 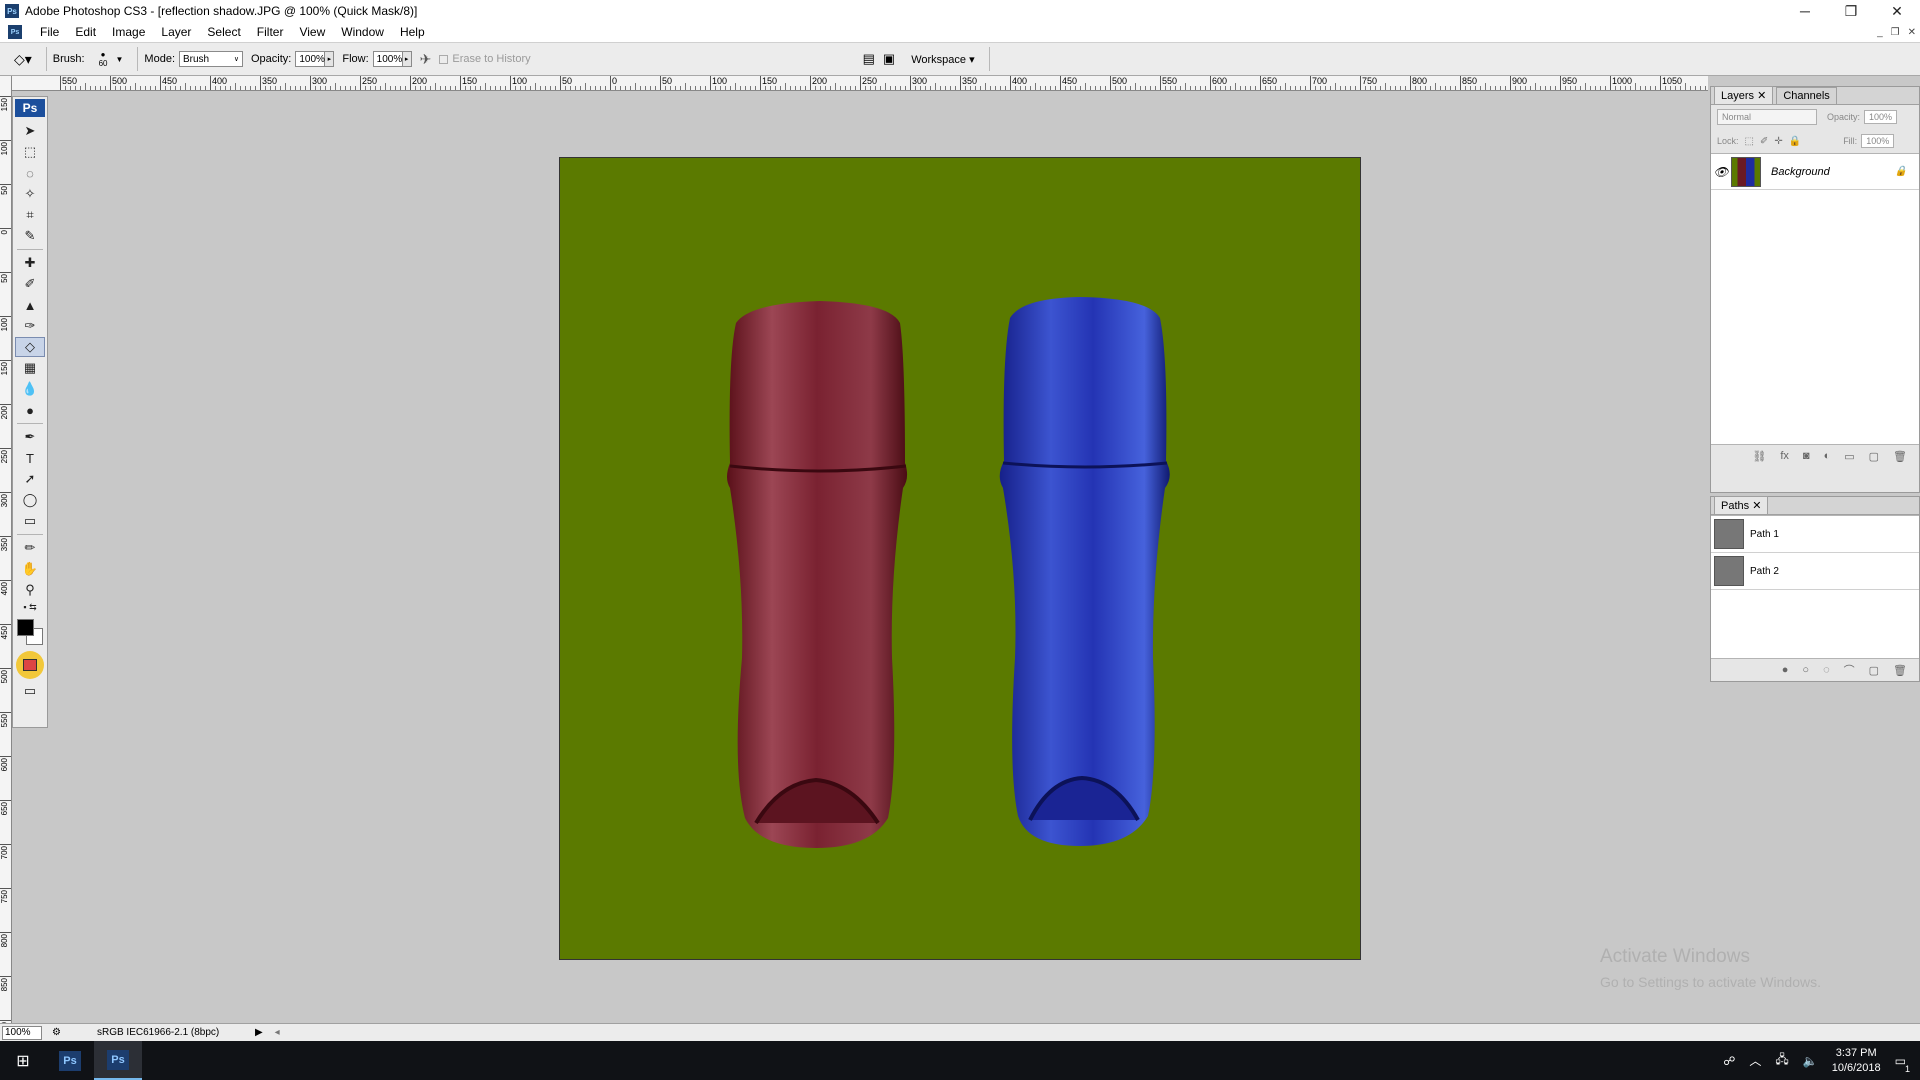 I want to click on dodge-tool: ●, so click(x=30, y=410).